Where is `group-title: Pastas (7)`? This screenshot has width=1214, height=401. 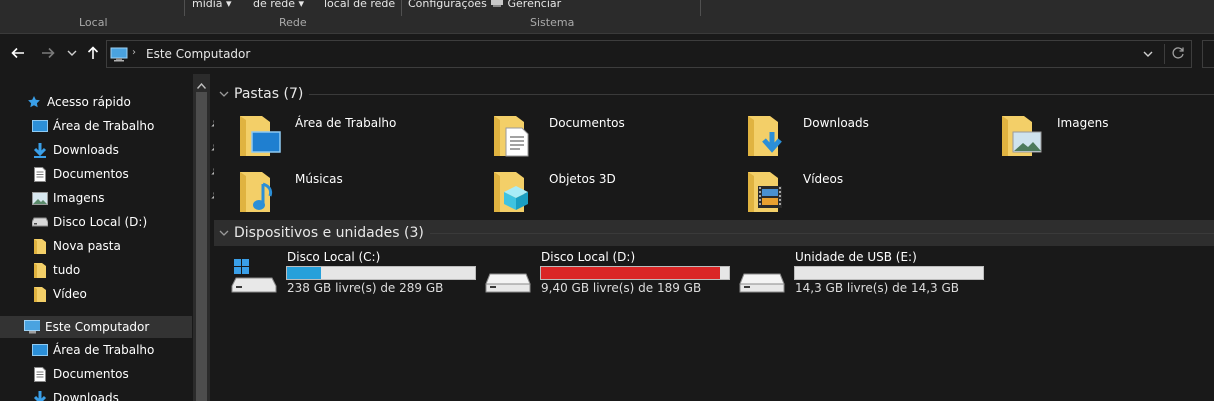 group-title: Pastas (7) is located at coordinates (269, 94).